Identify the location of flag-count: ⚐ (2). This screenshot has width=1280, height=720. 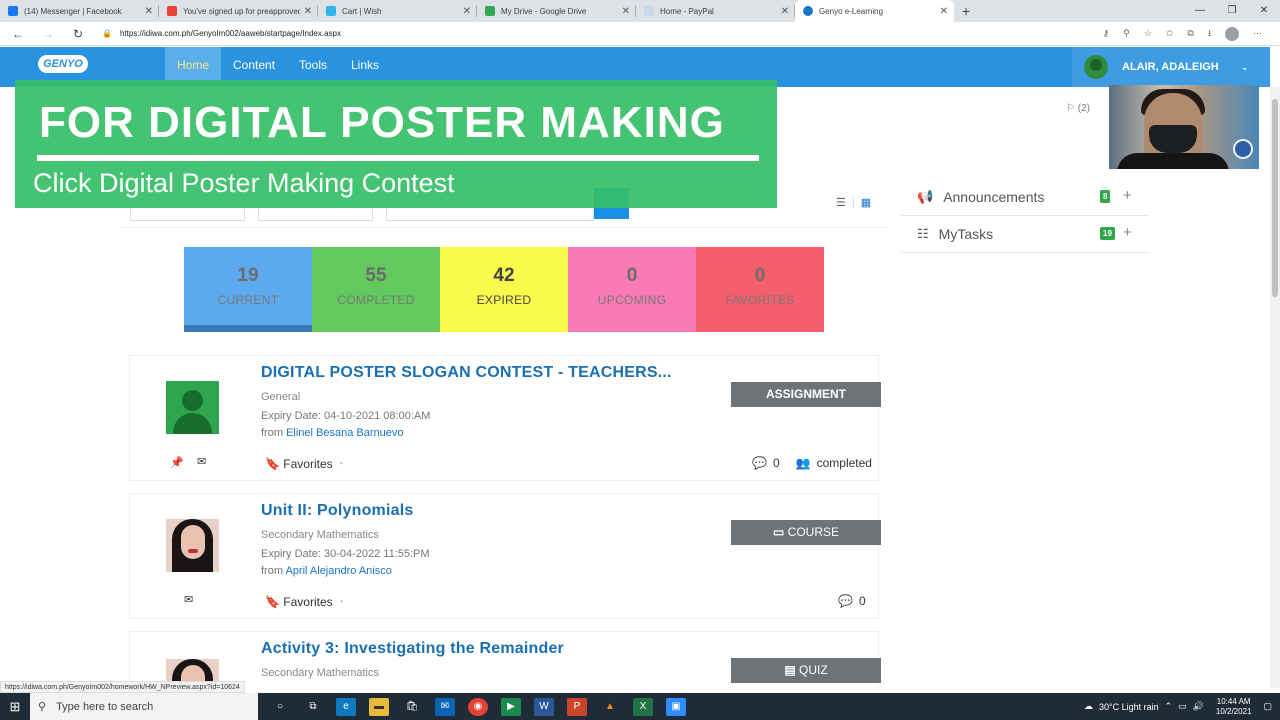
(1078, 108).